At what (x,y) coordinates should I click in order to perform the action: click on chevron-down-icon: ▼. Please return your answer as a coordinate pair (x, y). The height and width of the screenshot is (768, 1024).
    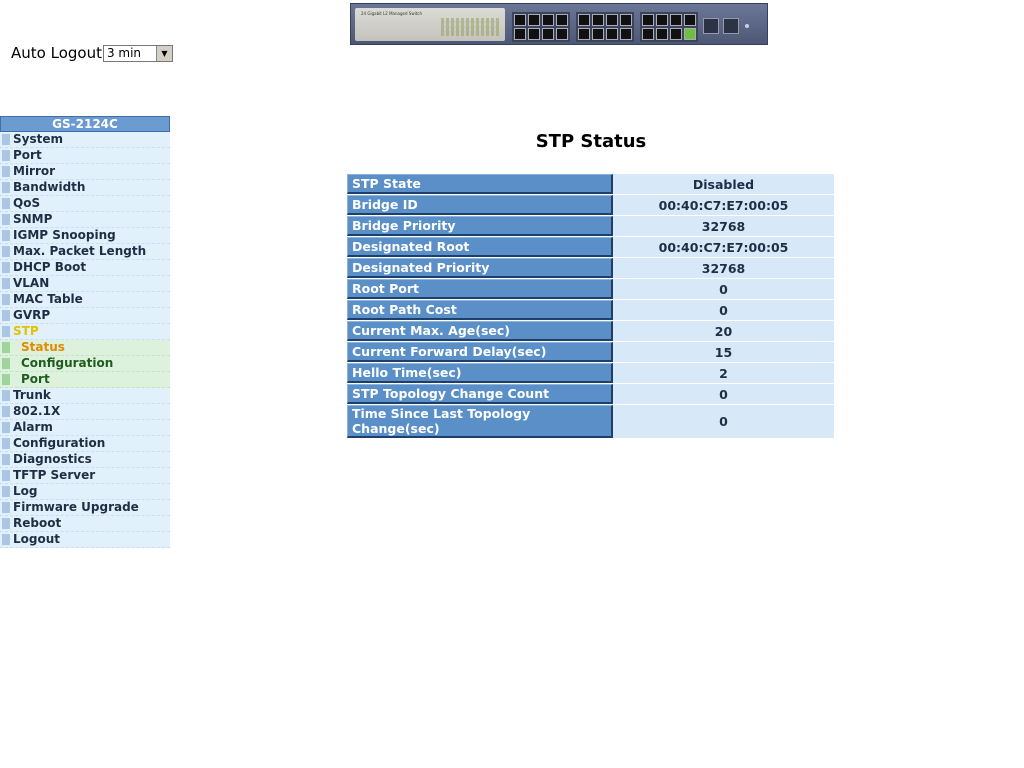
    Looking at the image, I should click on (163, 53).